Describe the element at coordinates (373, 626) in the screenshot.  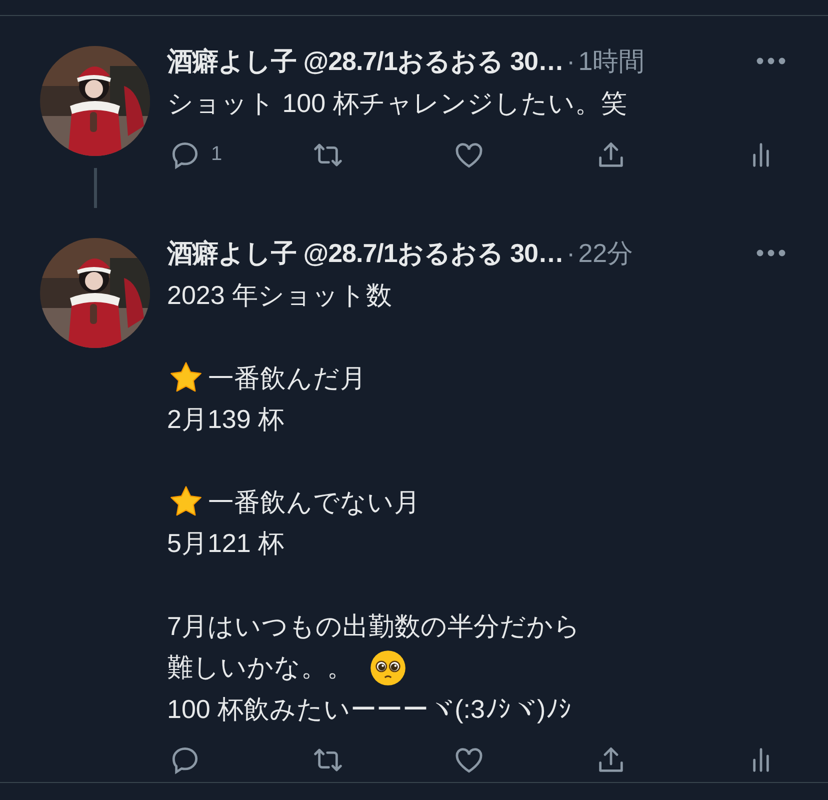
I see `tweet-text: 7月はいつもの出勤数の半分だから` at that location.